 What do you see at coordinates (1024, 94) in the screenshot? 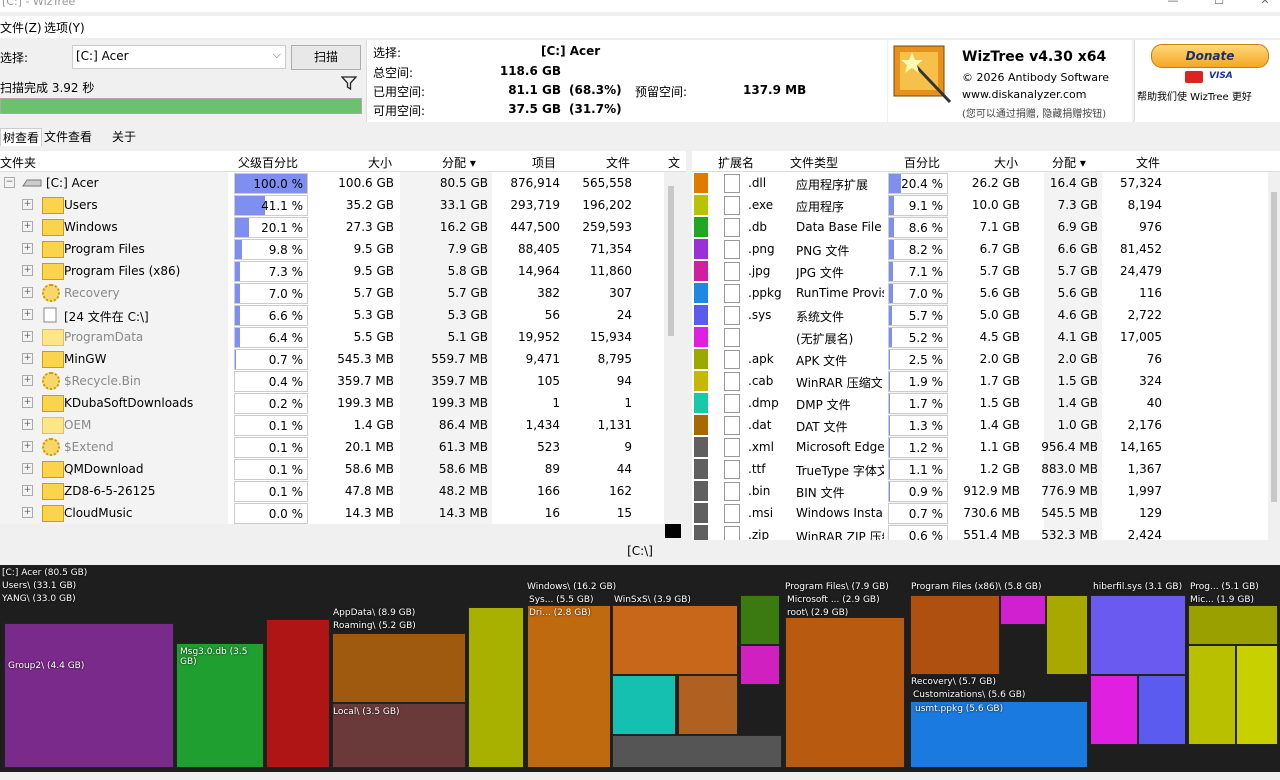
I see `website-link: www.diskanalyzer.com` at bounding box center [1024, 94].